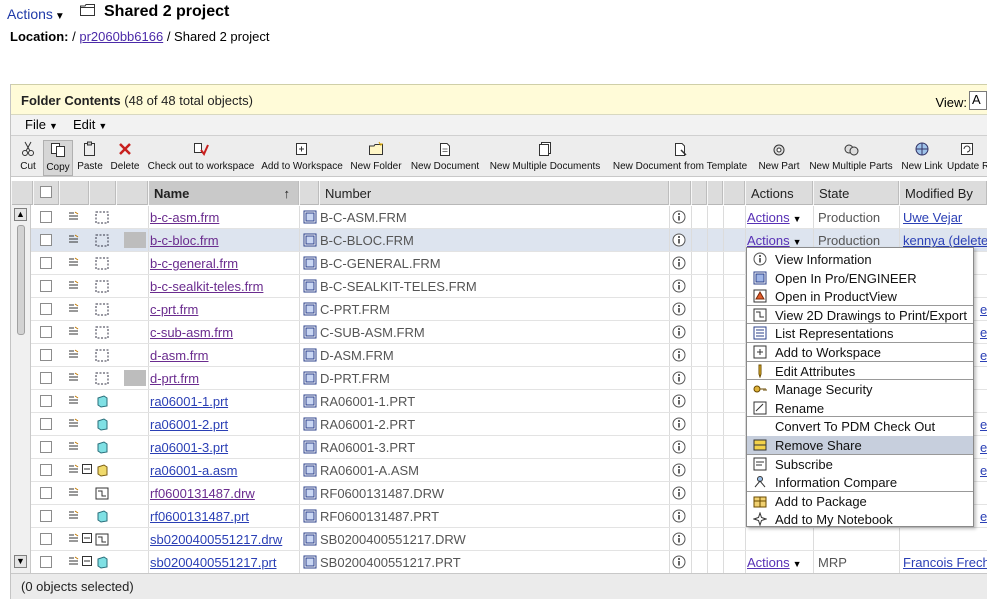  I want to click on new-part-button: New Part, so click(779, 158).